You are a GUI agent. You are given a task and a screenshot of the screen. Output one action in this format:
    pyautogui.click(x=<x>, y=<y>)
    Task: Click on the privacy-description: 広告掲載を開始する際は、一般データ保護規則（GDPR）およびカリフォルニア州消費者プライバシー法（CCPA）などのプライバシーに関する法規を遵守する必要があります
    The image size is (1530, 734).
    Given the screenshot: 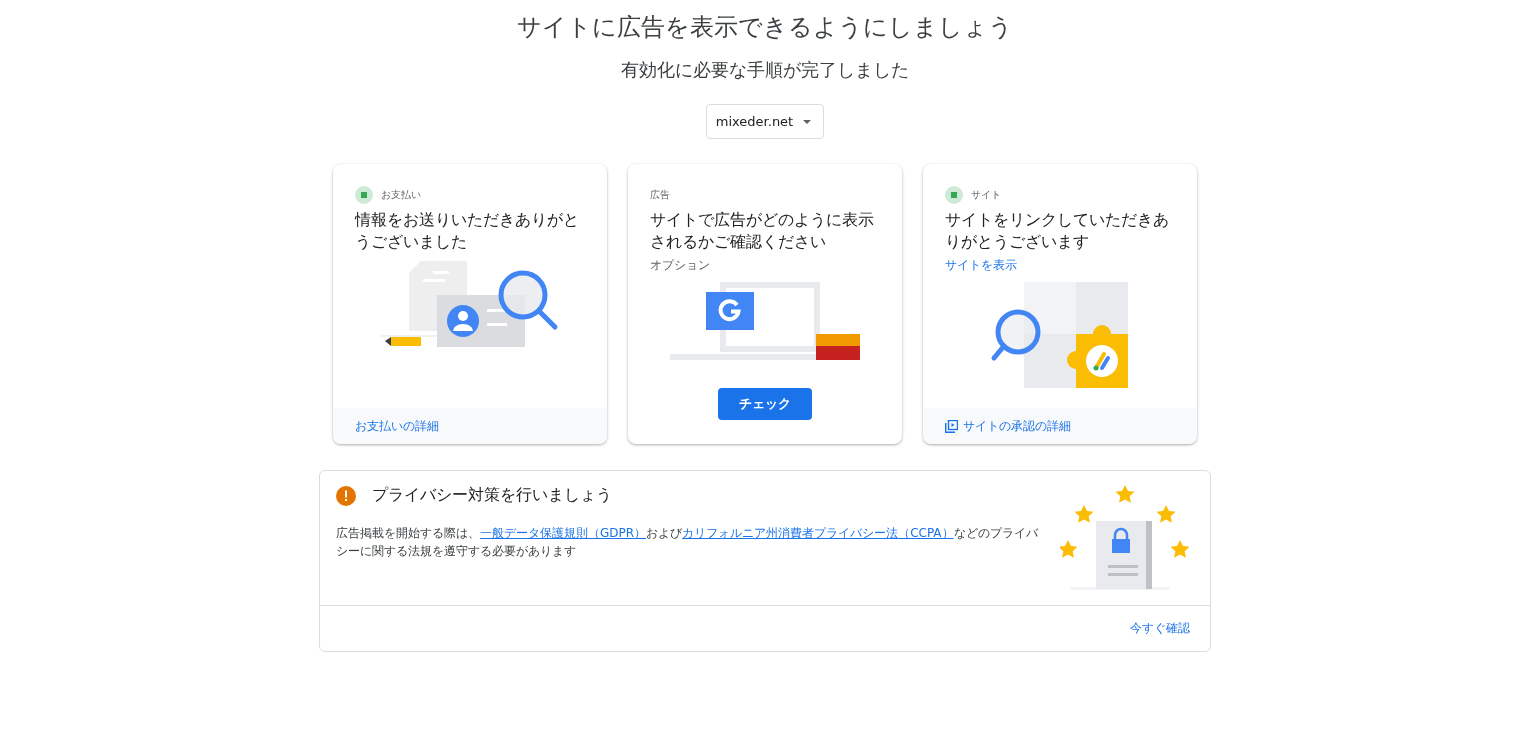 What is the action you would take?
    pyautogui.click(x=687, y=542)
    